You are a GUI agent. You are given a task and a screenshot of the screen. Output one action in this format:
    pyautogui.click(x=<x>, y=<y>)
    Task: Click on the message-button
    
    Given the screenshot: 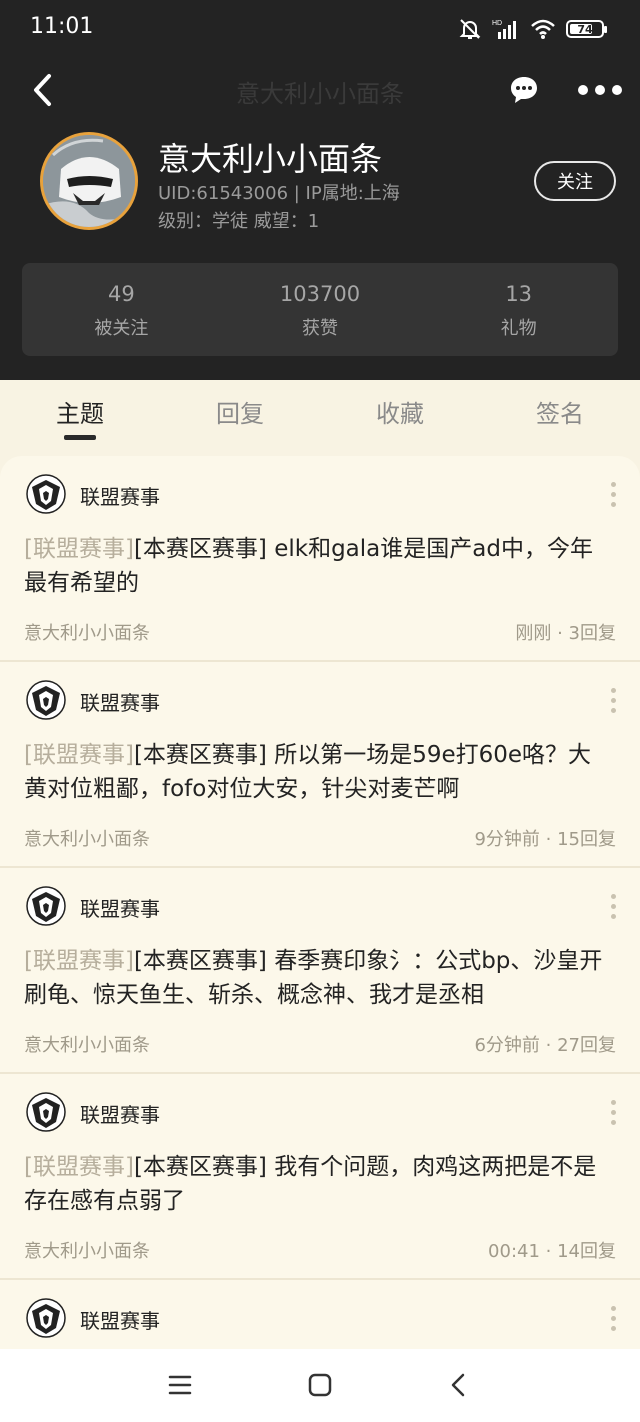 What is the action you would take?
    pyautogui.click(x=524, y=90)
    